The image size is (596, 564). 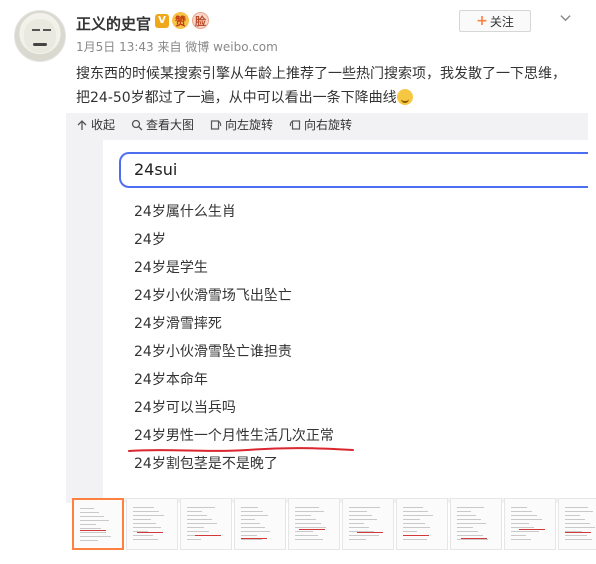 What do you see at coordinates (295, 124) in the screenshot?
I see `rotate-right-icon` at bounding box center [295, 124].